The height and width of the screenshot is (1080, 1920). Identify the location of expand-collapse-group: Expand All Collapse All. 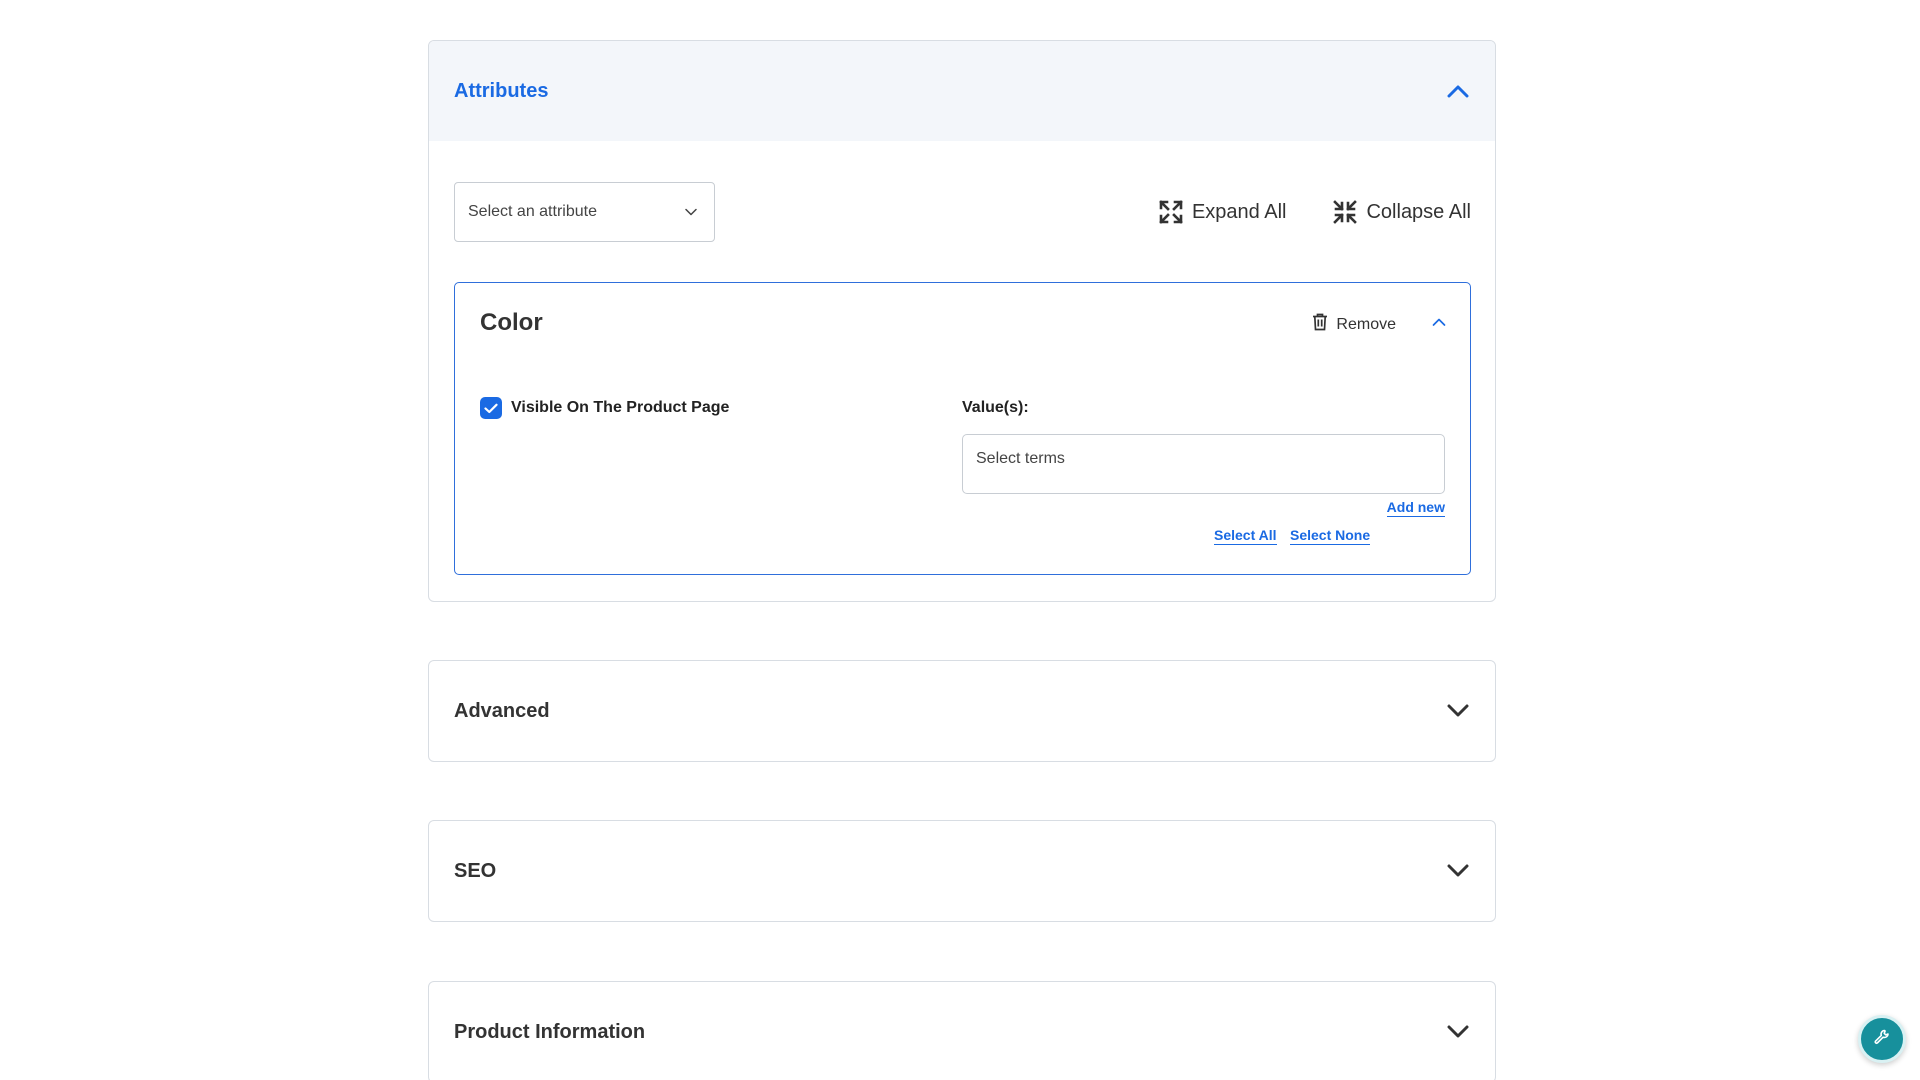
(1314, 212).